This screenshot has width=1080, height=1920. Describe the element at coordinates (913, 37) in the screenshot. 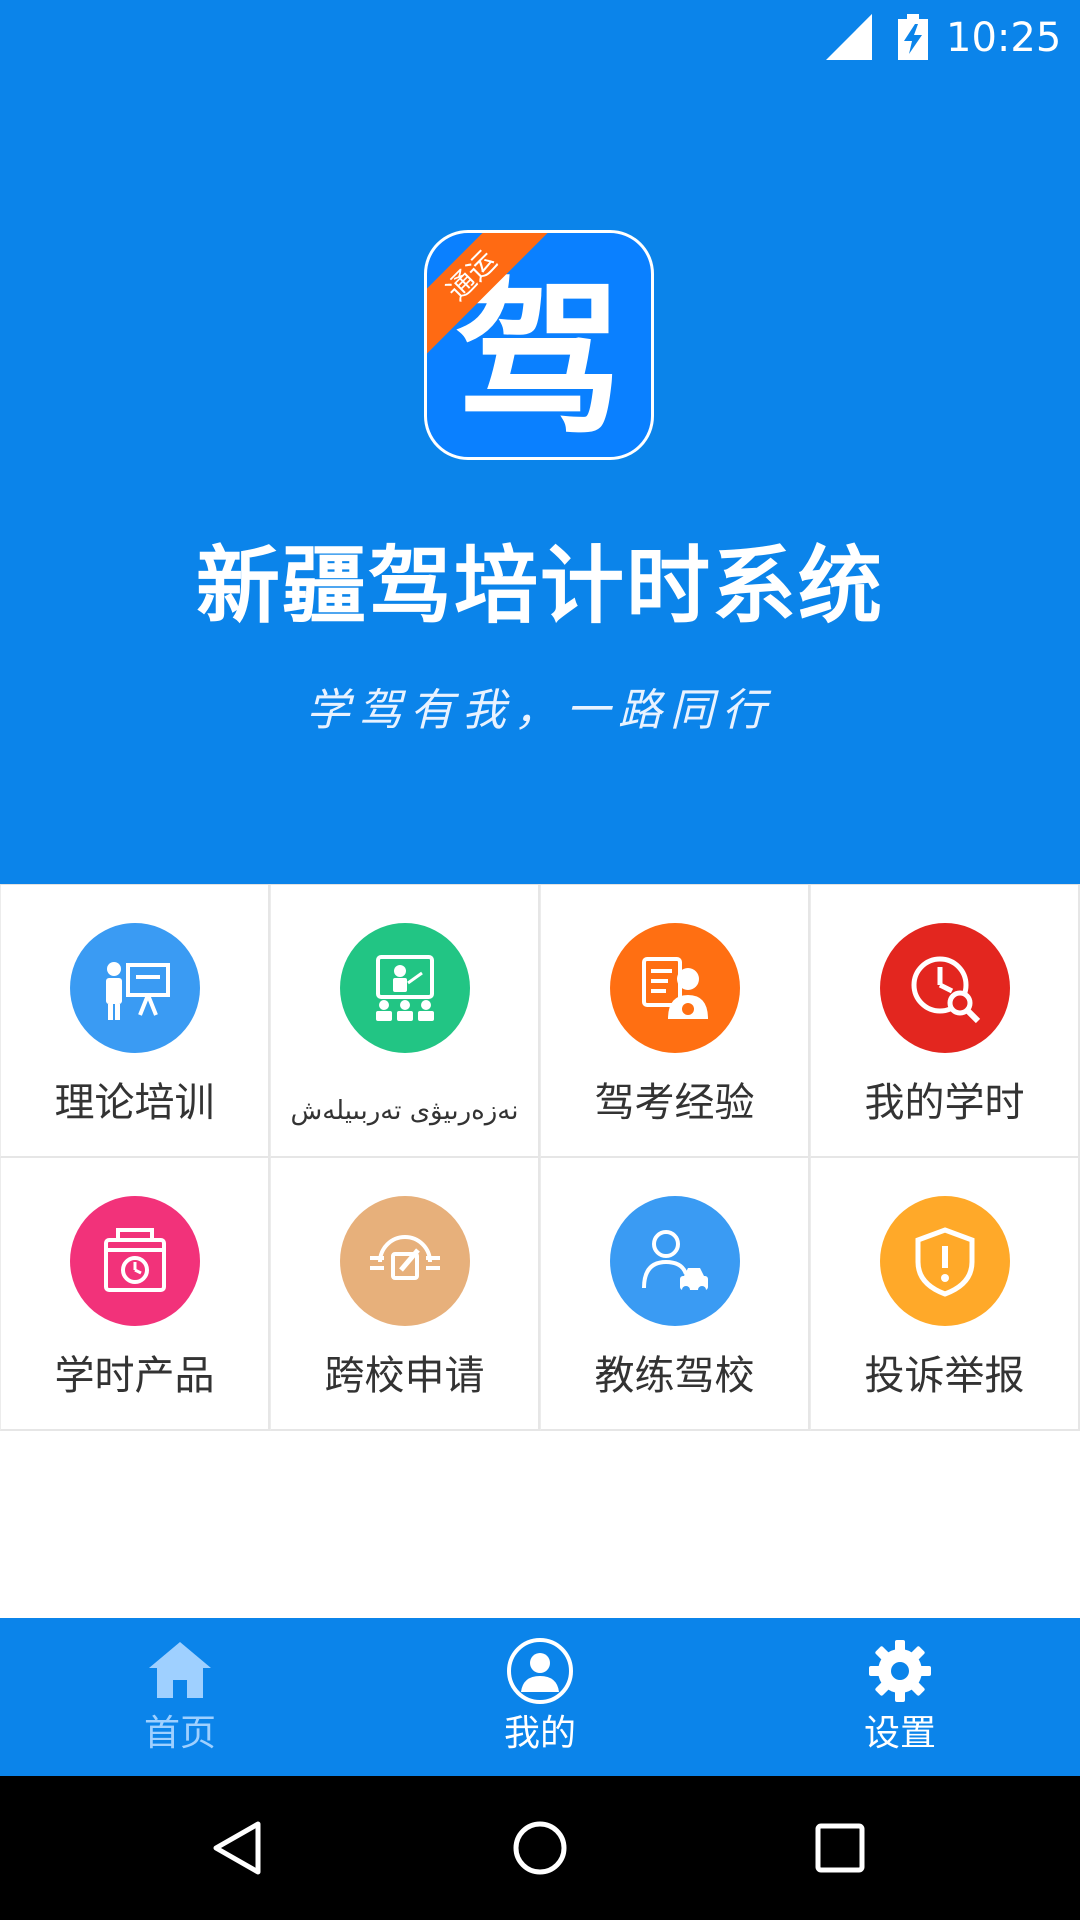

I see `battery-charging-icon` at that location.